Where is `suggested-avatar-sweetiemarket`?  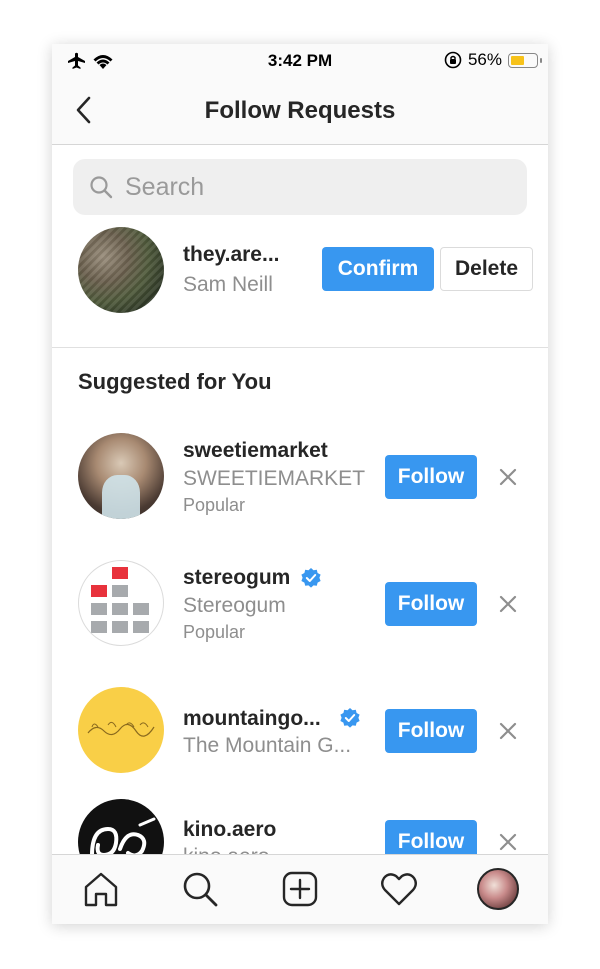
suggested-avatar-sweetiemarket is located at coordinates (121, 476).